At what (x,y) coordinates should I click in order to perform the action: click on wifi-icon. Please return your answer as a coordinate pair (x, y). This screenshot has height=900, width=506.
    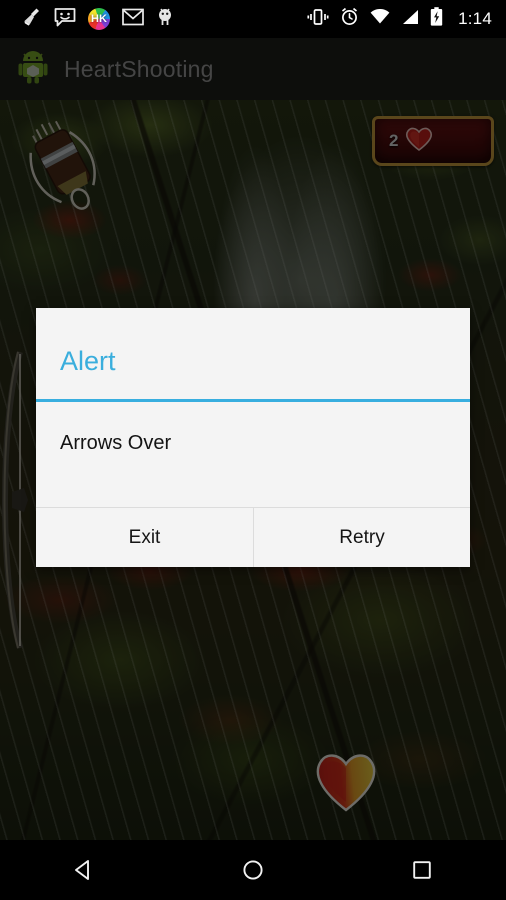
    Looking at the image, I should click on (380, 19).